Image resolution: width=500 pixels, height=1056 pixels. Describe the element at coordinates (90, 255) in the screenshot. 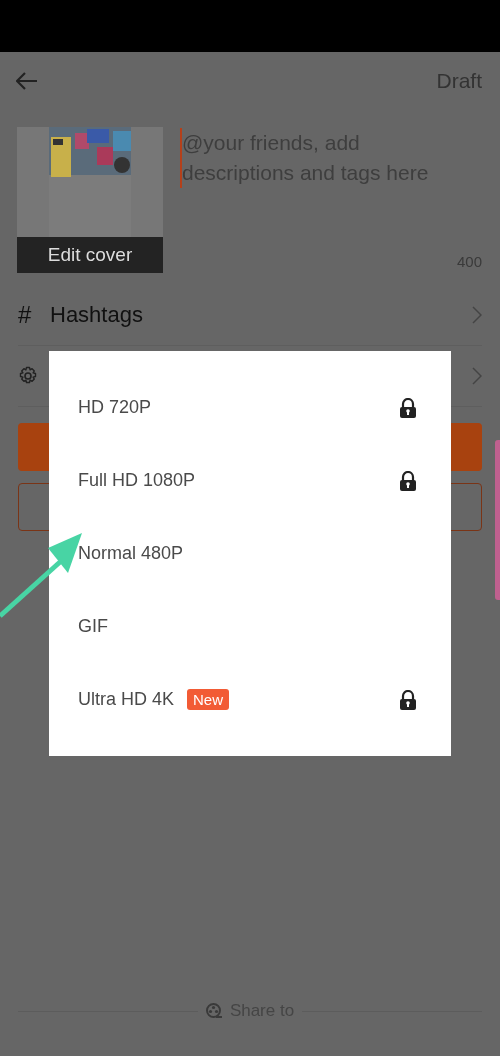

I see `edit-cover-button: Edit cover` at that location.